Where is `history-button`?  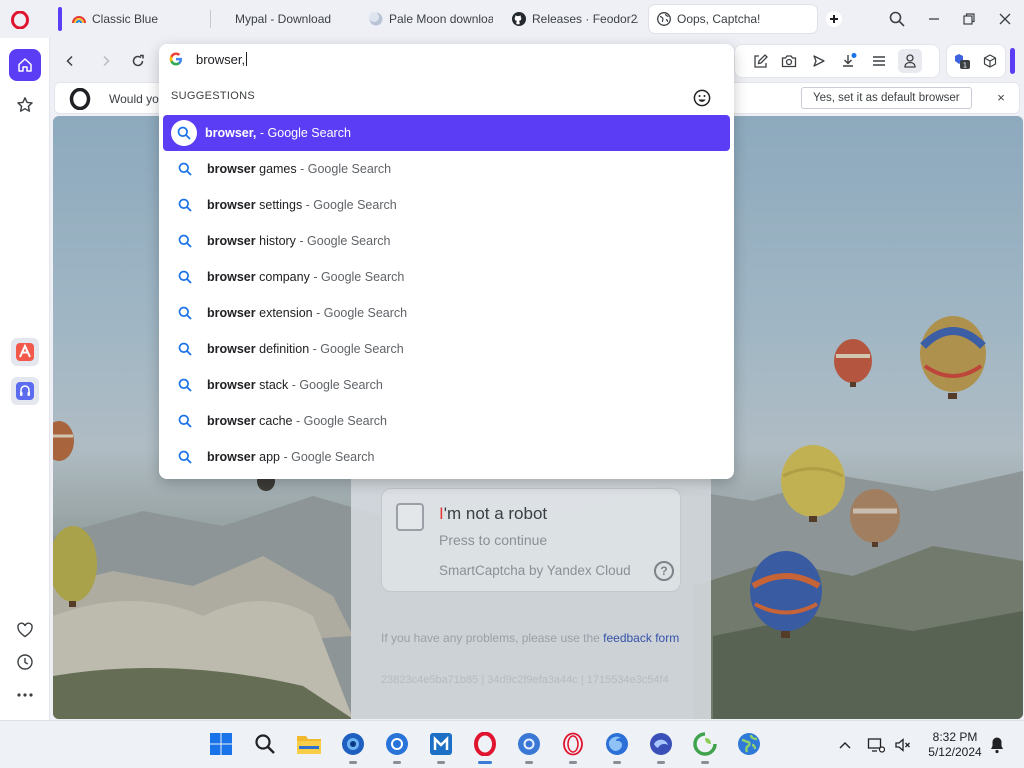
history-button is located at coordinates (25, 662).